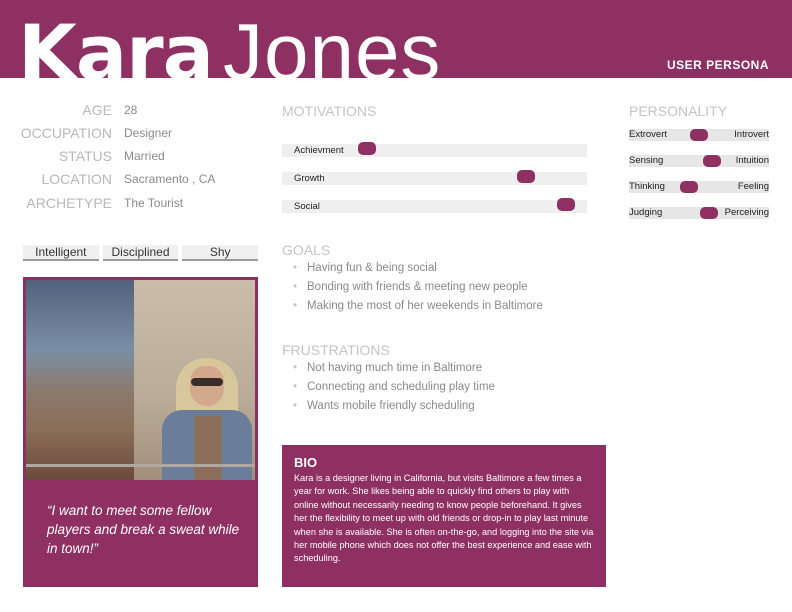 Image resolution: width=792 pixels, height=612 pixels. I want to click on list-item: Connecting and scheduling play time, so click(394, 390).